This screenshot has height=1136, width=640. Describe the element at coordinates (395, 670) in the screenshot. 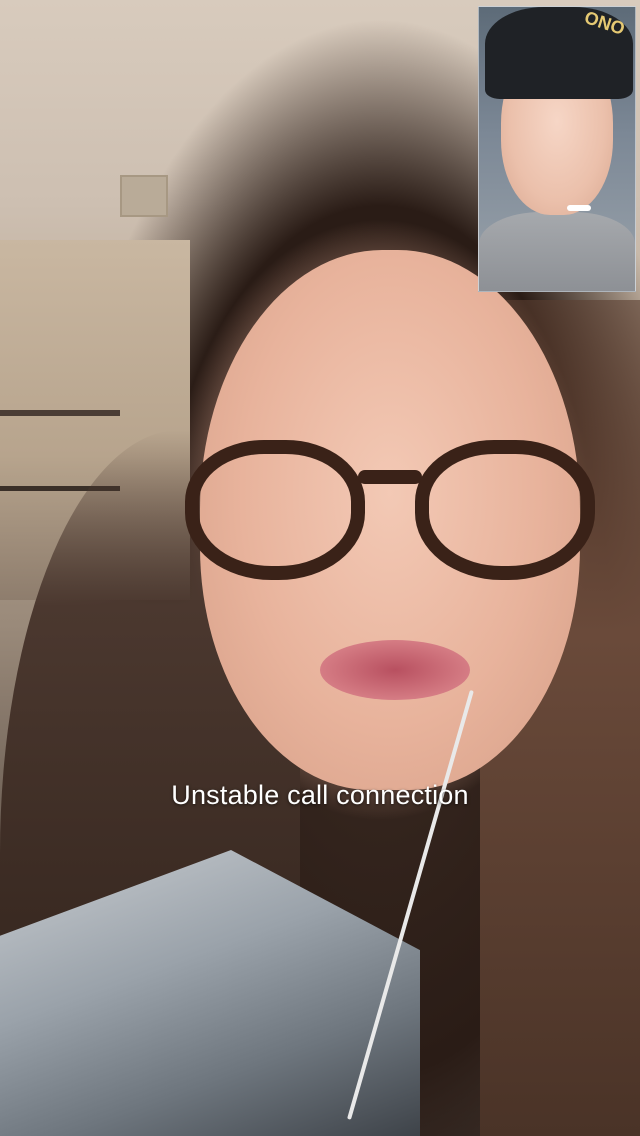

I see `remote-mouth` at that location.